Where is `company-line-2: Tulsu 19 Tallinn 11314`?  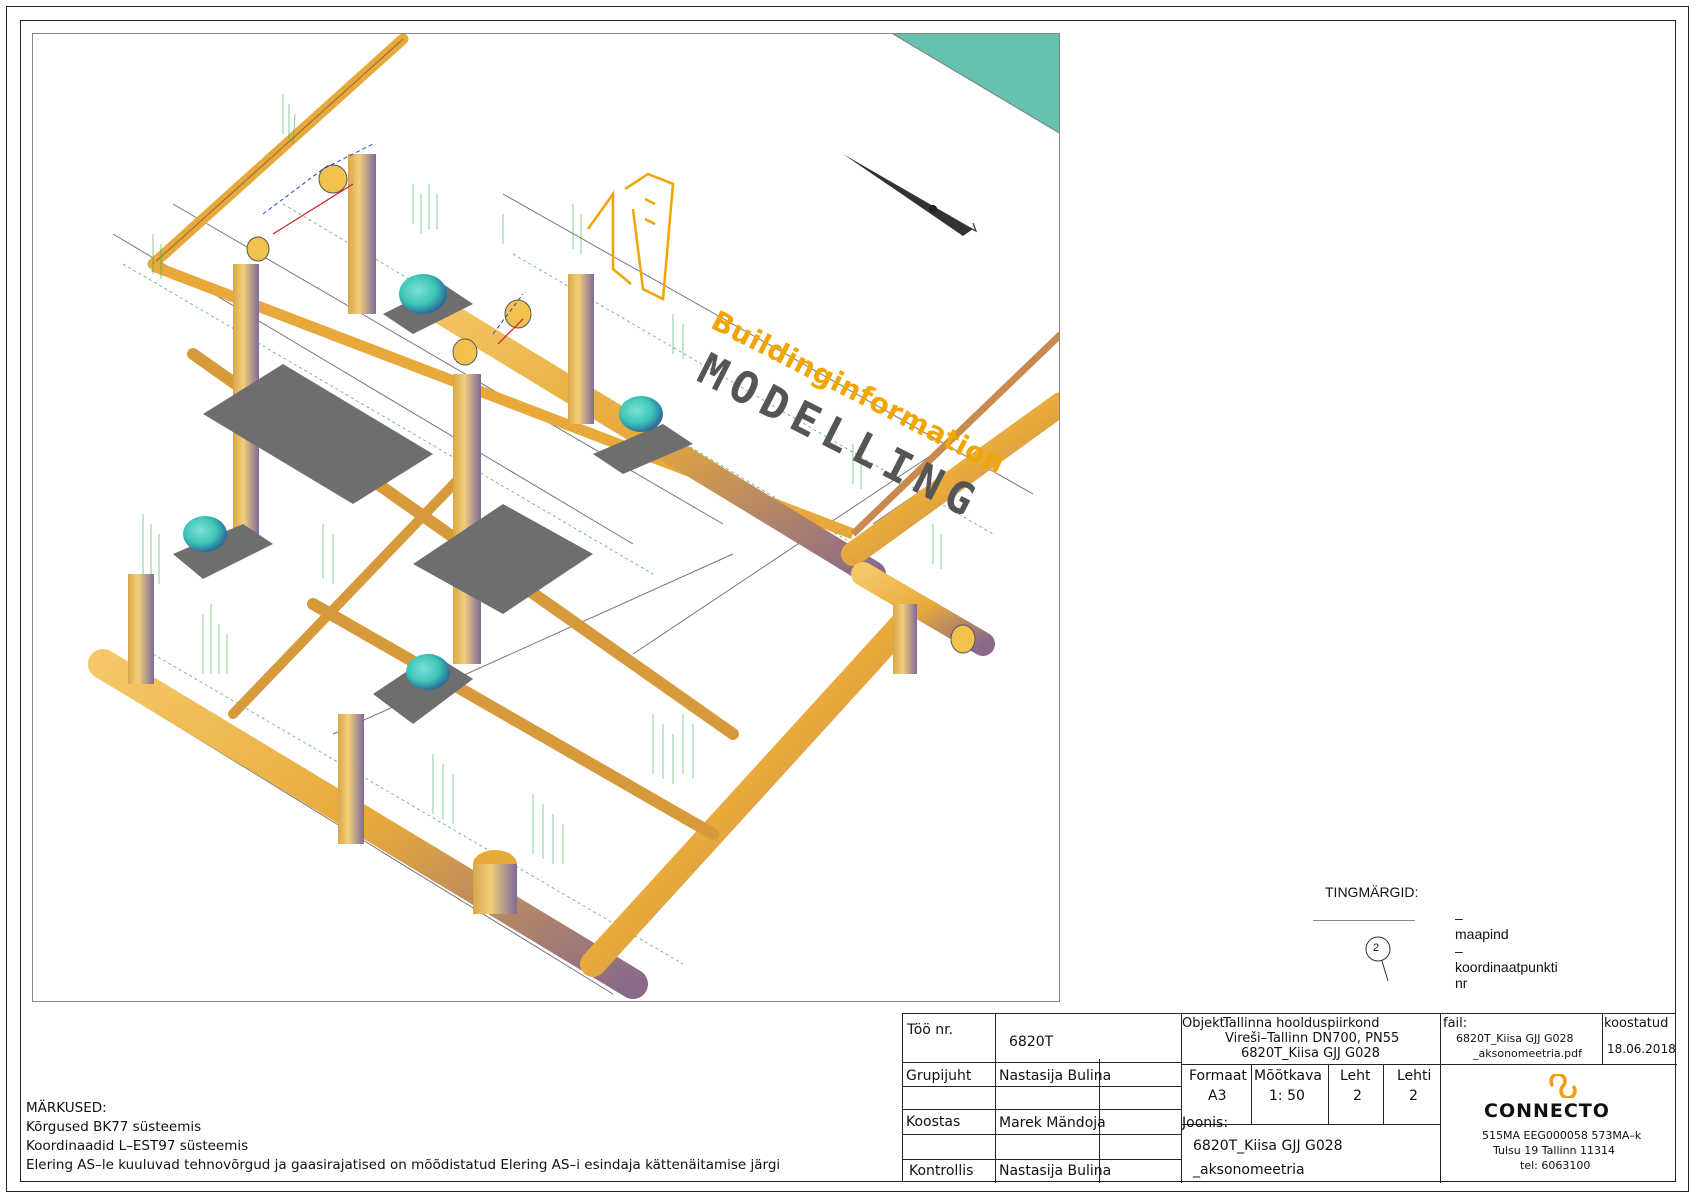 company-line-2: Tulsu 19 Tallinn 11314 is located at coordinates (1554, 1150).